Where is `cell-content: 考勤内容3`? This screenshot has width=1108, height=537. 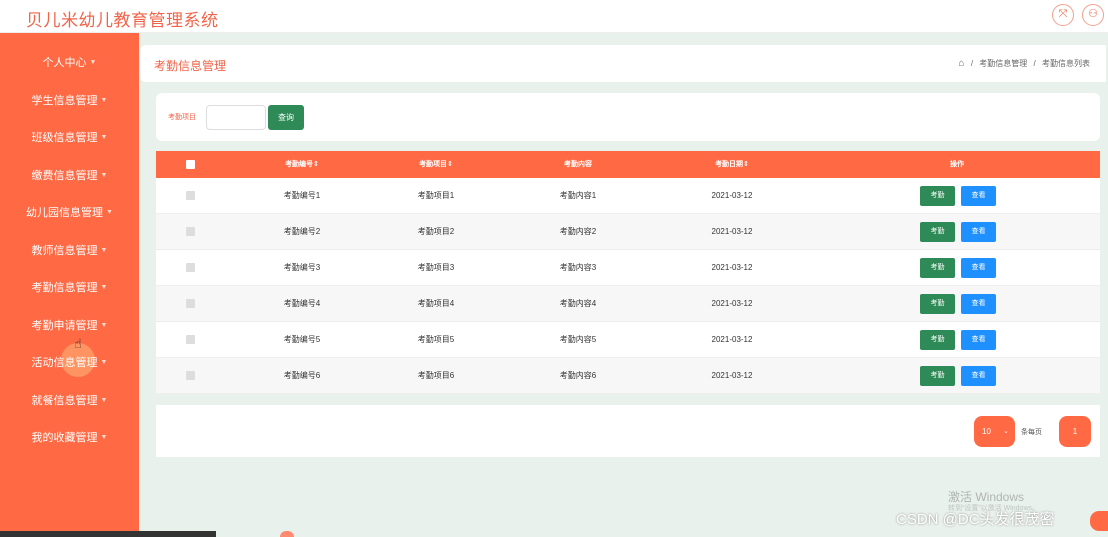
cell-content: 考勤内容3 is located at coordinates (578, 267).